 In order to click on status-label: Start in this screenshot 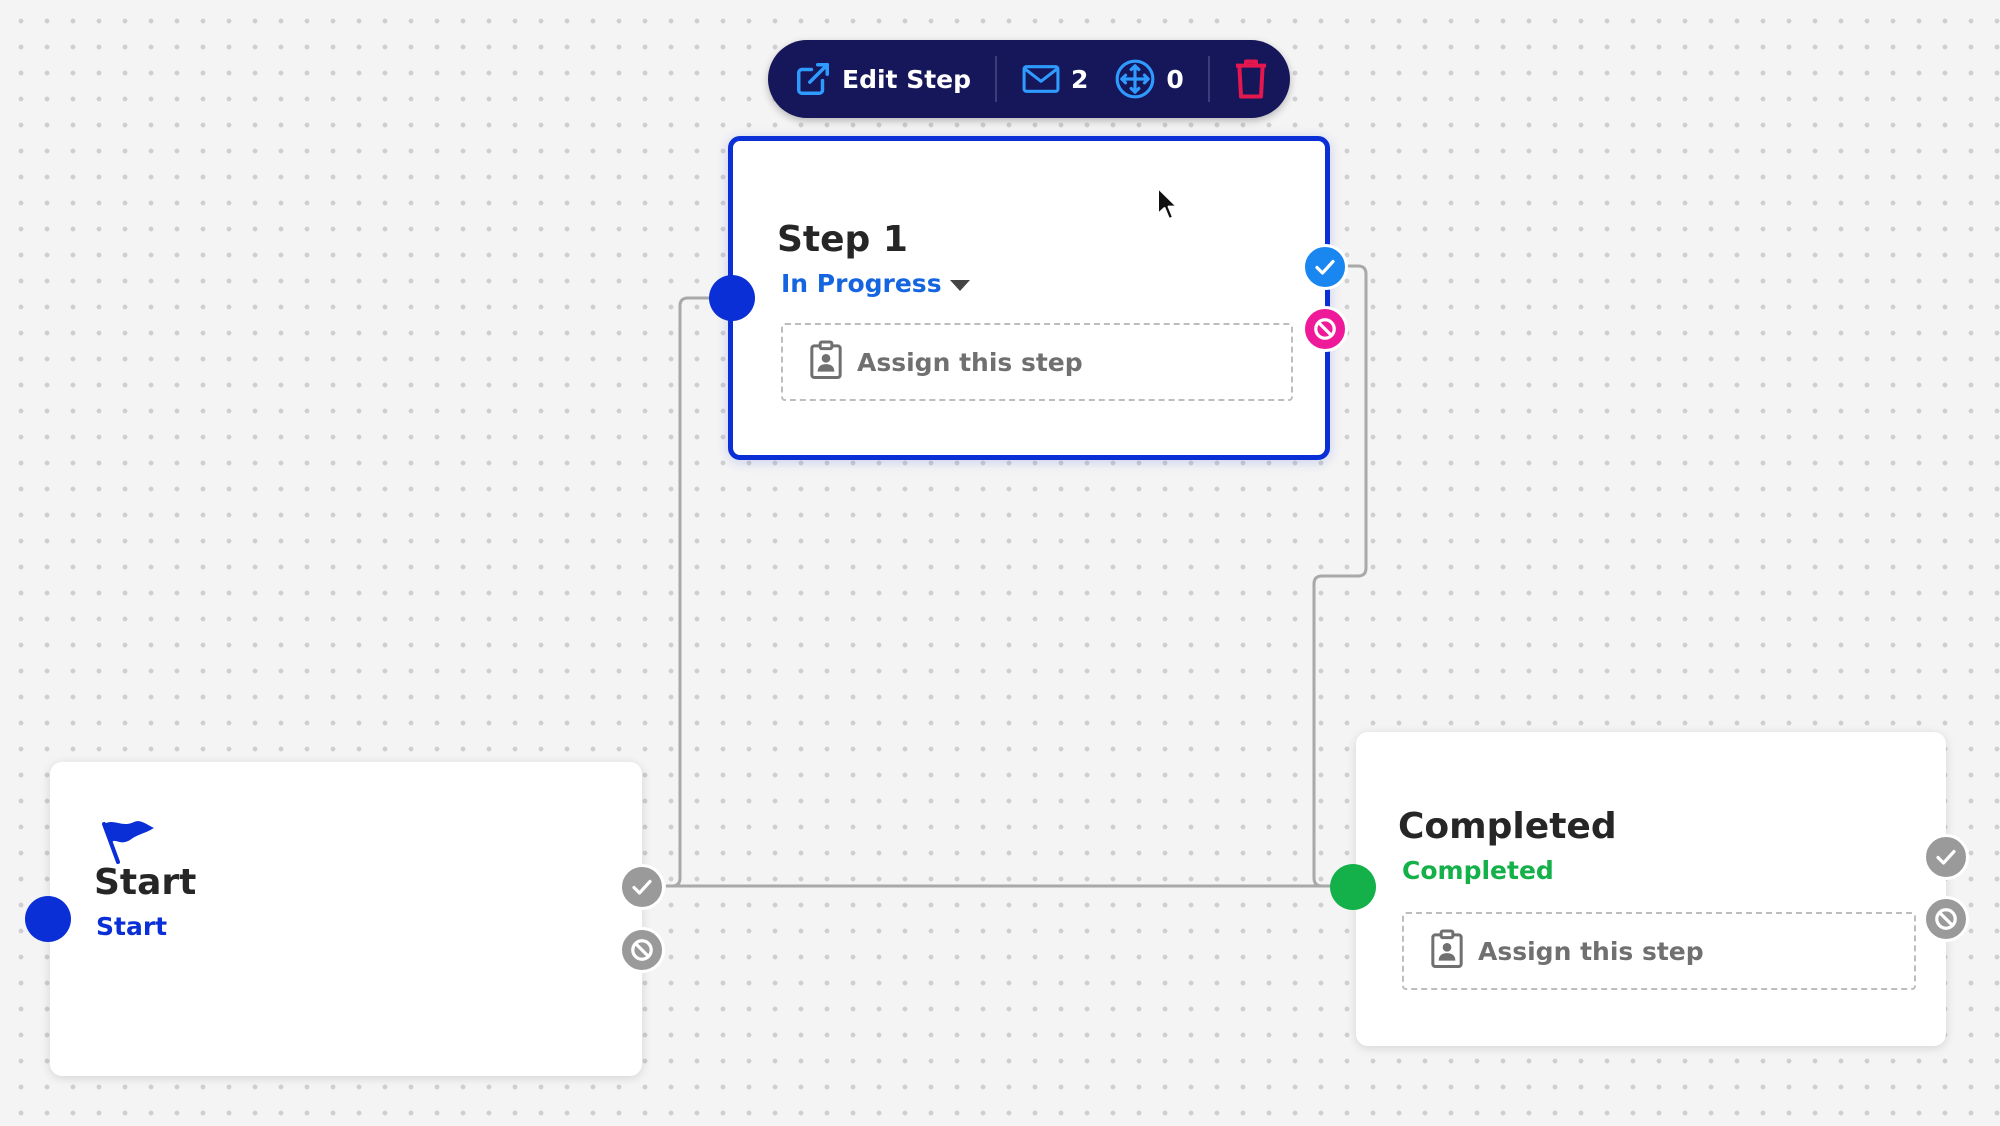, I will do `click(132, 926)`.